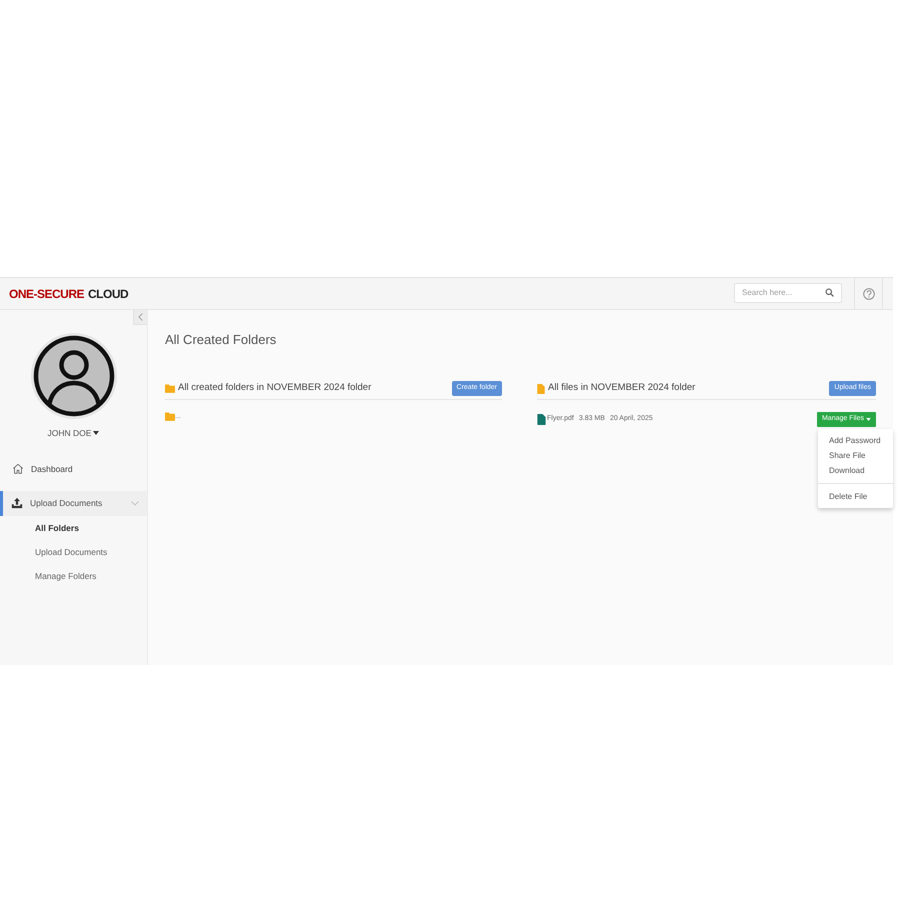 This screenshot has width=900, height=900. I want to click on submenu-link: Manage Folders, so click(73, 576).